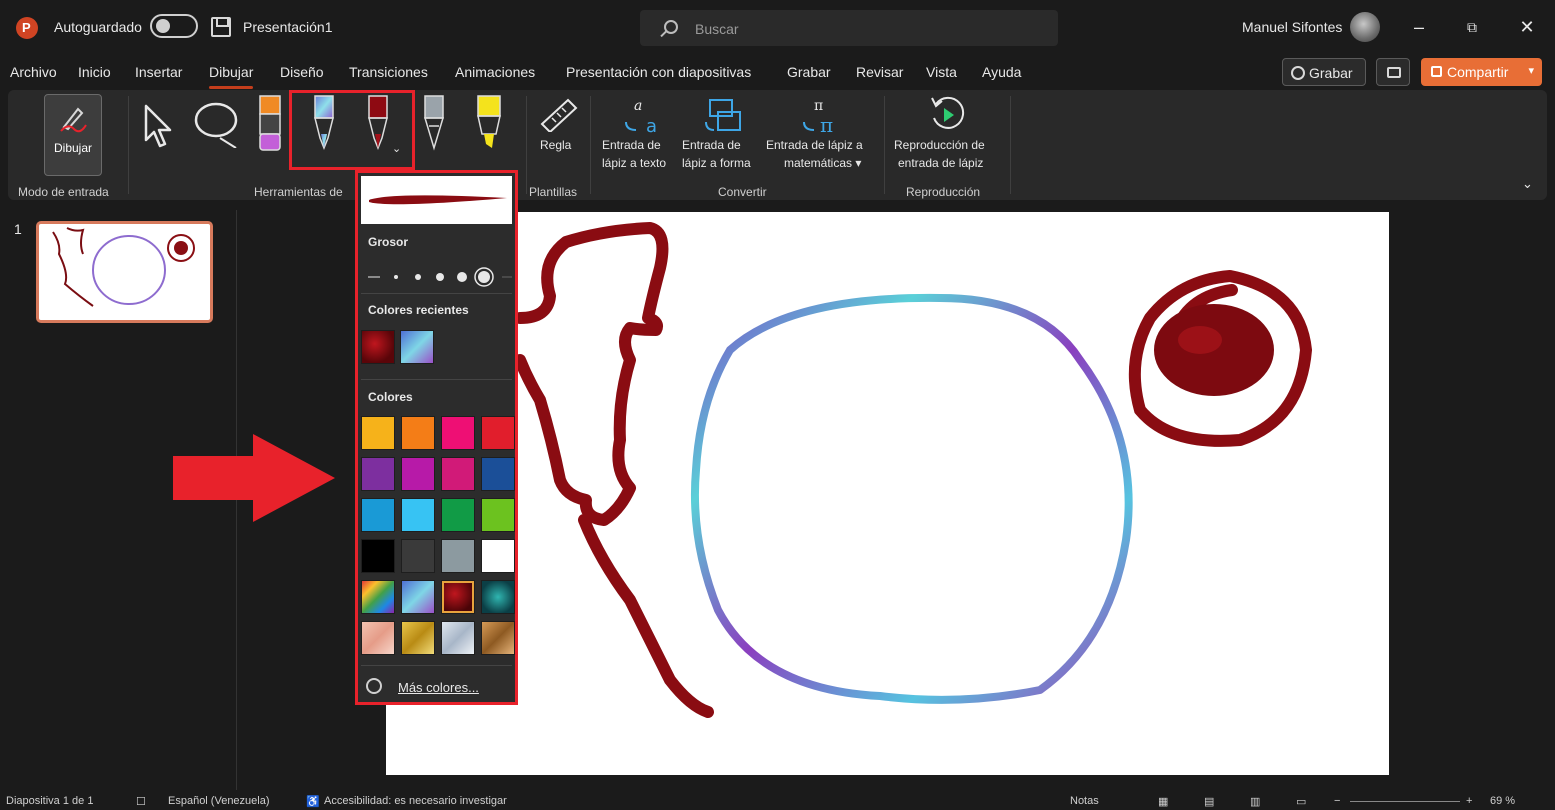  I want to click on accessibility-icon: ♿, so click(313, 801).